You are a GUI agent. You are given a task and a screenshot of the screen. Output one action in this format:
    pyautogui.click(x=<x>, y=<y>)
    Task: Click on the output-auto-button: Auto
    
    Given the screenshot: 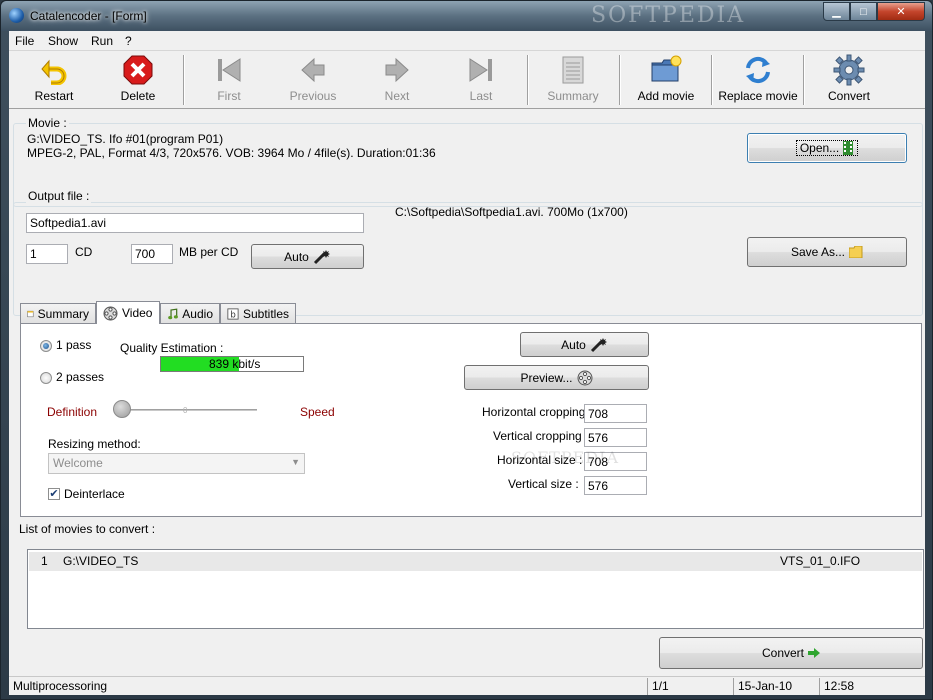 What is the action you would take?
    pyautogui.click(x=307, y=256)
    